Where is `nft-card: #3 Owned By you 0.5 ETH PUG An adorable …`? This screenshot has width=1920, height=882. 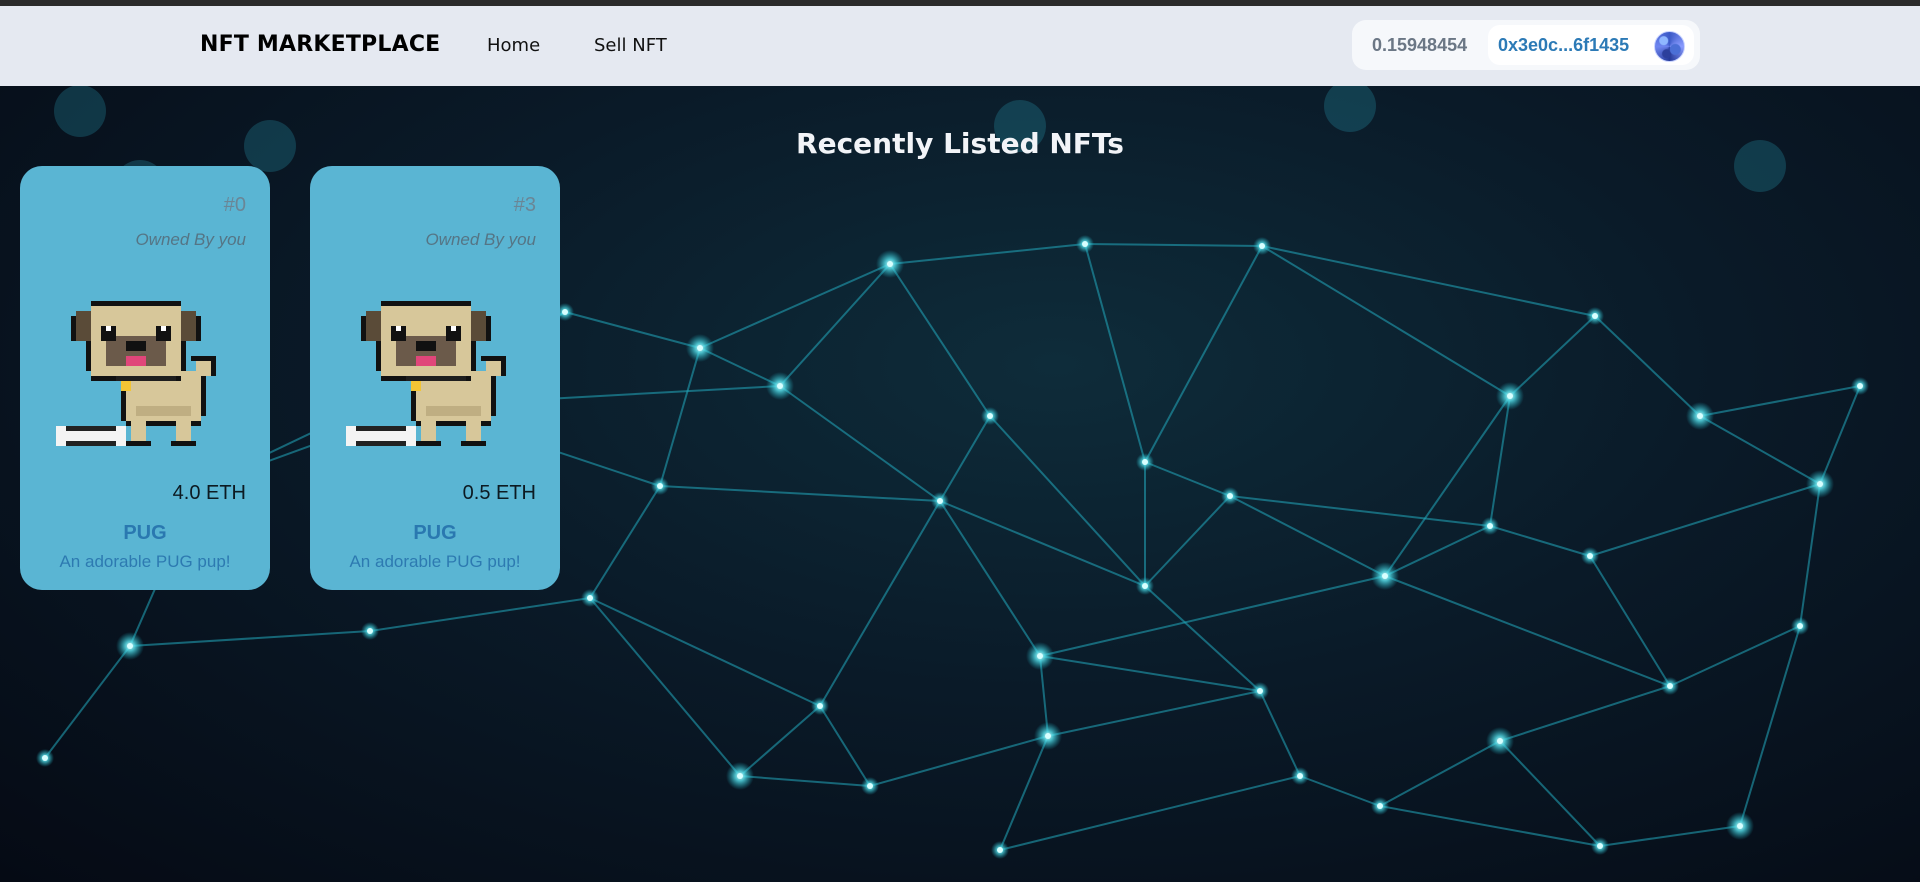
nft-card: #3 Owned By you 0.5 ETH PUG An adorable … is located at coordinates (435, 378).